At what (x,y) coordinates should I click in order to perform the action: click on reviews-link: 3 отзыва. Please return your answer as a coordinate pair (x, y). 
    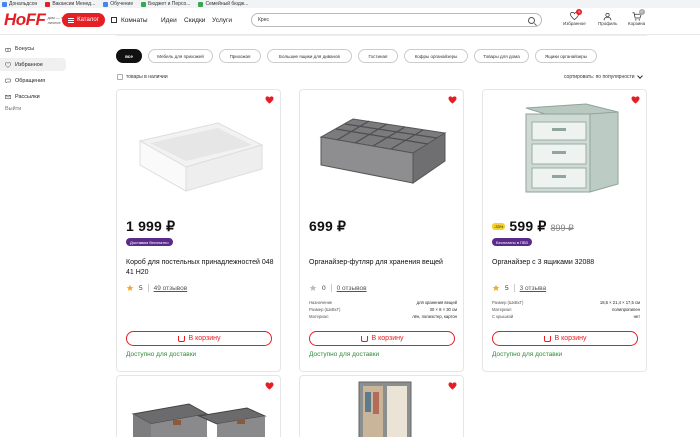
    Looking at the image, I should click on (533, 288).